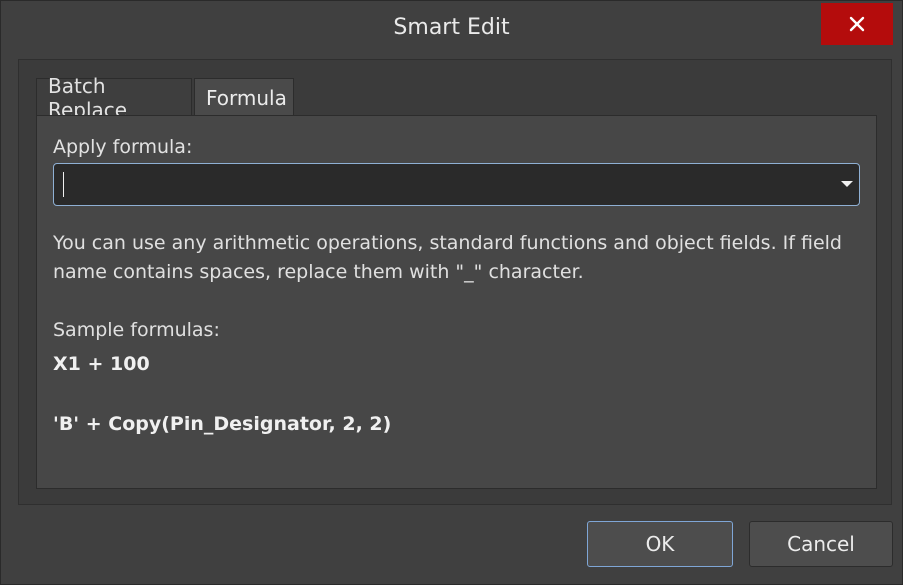 The height and width of the screenshot is (585, 903). I want to click on tab-formula: Formula, so click(244, 97).